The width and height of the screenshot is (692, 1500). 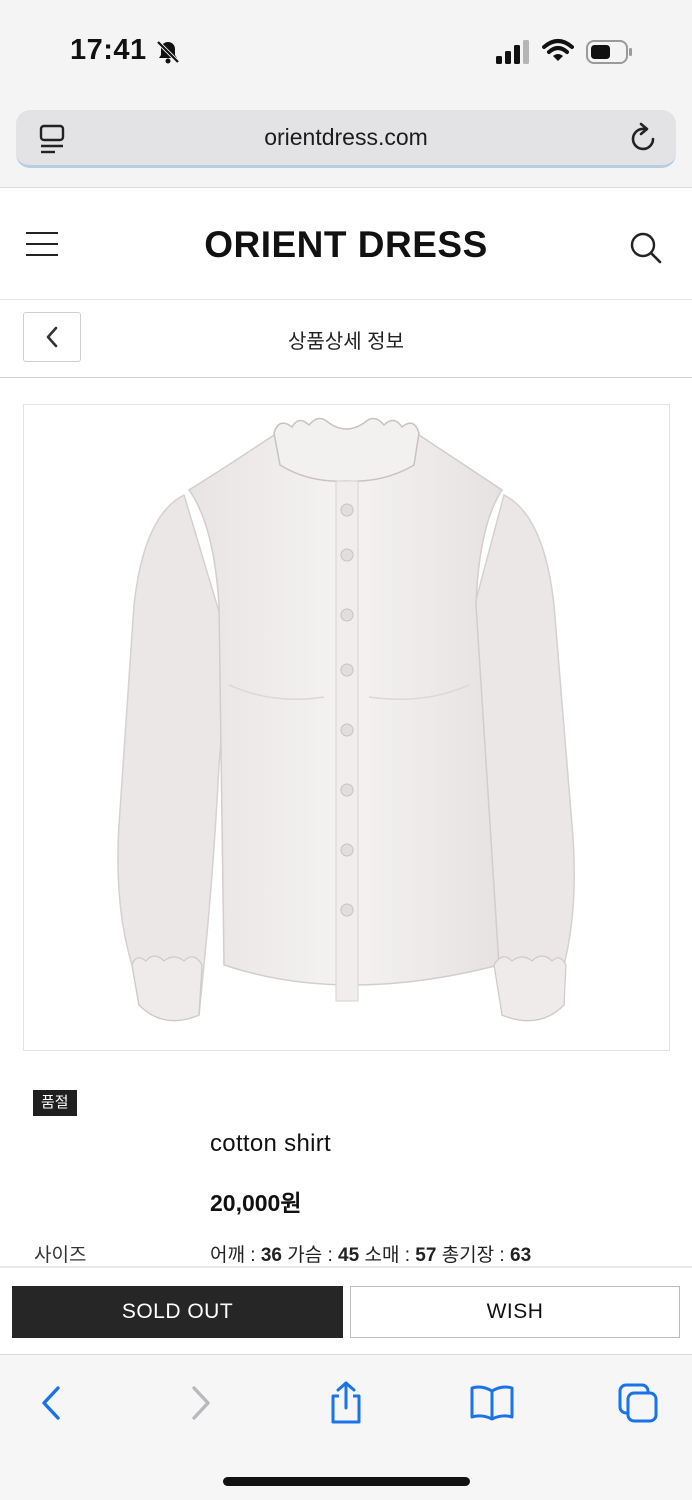 I want to click on book-icon, so click(x=492, y=1403).